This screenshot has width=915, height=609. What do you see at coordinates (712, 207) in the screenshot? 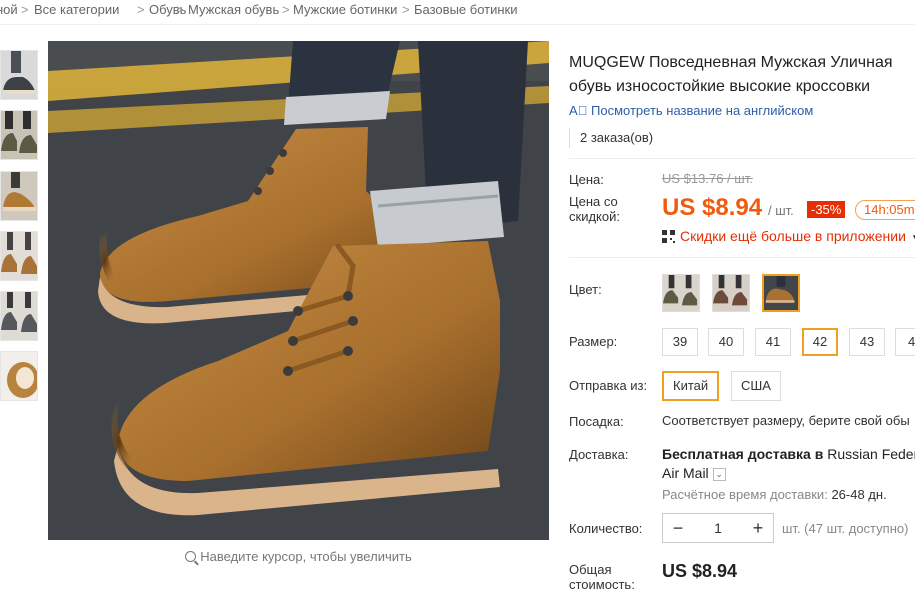
I see `current-price: US $8.94` at bounding box center [712, 207].